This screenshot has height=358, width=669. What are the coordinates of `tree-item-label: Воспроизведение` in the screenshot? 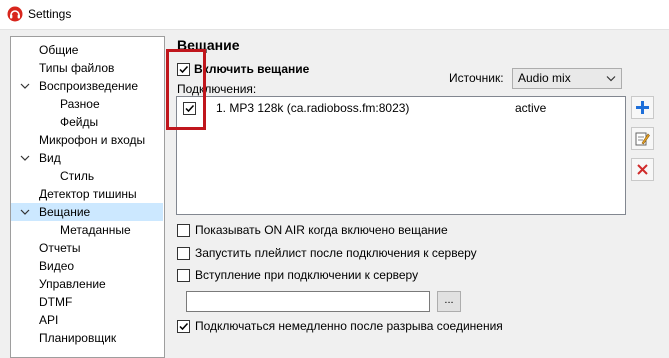 It's located at (89, 86).